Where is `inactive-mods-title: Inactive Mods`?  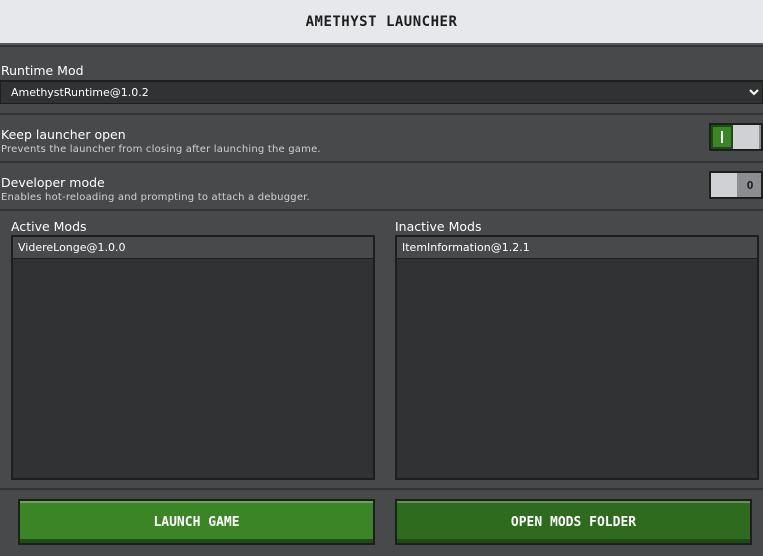 inactive-mods-title: Inactive Mods is located at coordinates (438, 226).